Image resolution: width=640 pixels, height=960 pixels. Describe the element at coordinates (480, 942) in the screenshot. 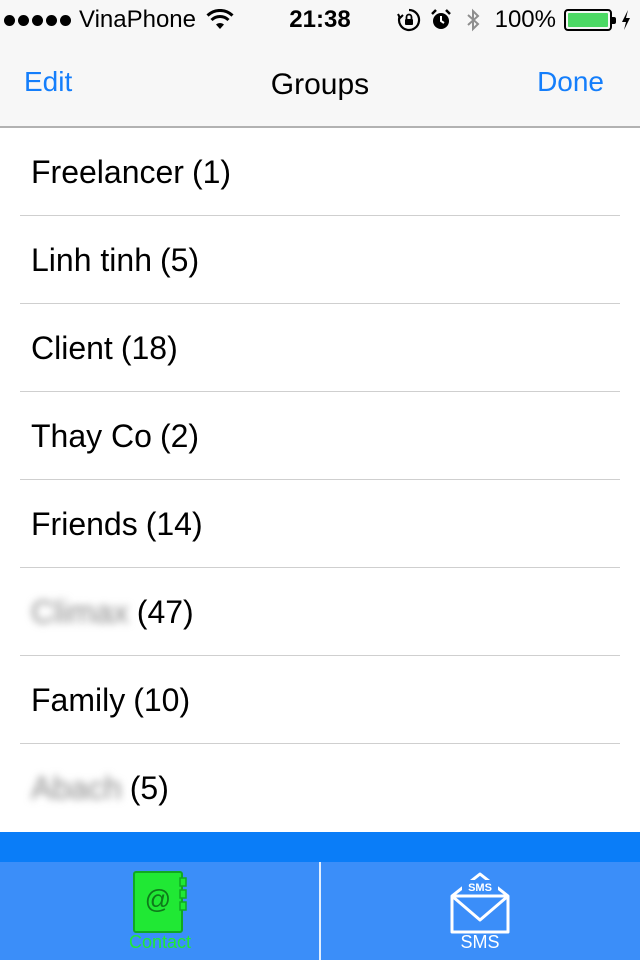

I see `tab-sms-label: SMS` at that location.